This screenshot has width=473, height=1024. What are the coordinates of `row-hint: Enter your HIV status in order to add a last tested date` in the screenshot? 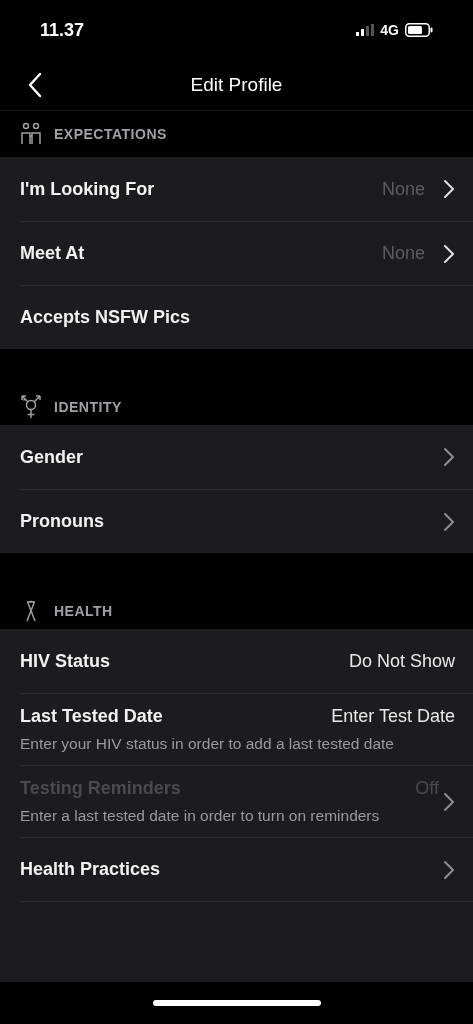 It's located at (207, 744).